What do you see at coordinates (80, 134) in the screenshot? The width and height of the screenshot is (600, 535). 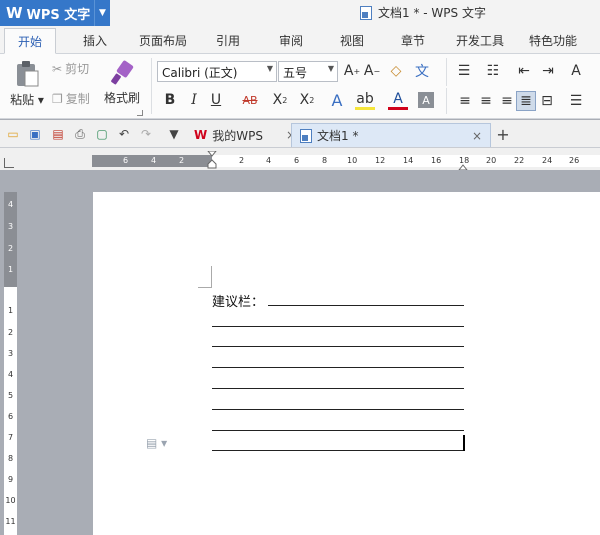 I see `print-icon: ⎙` at bounding box center [80, 134].